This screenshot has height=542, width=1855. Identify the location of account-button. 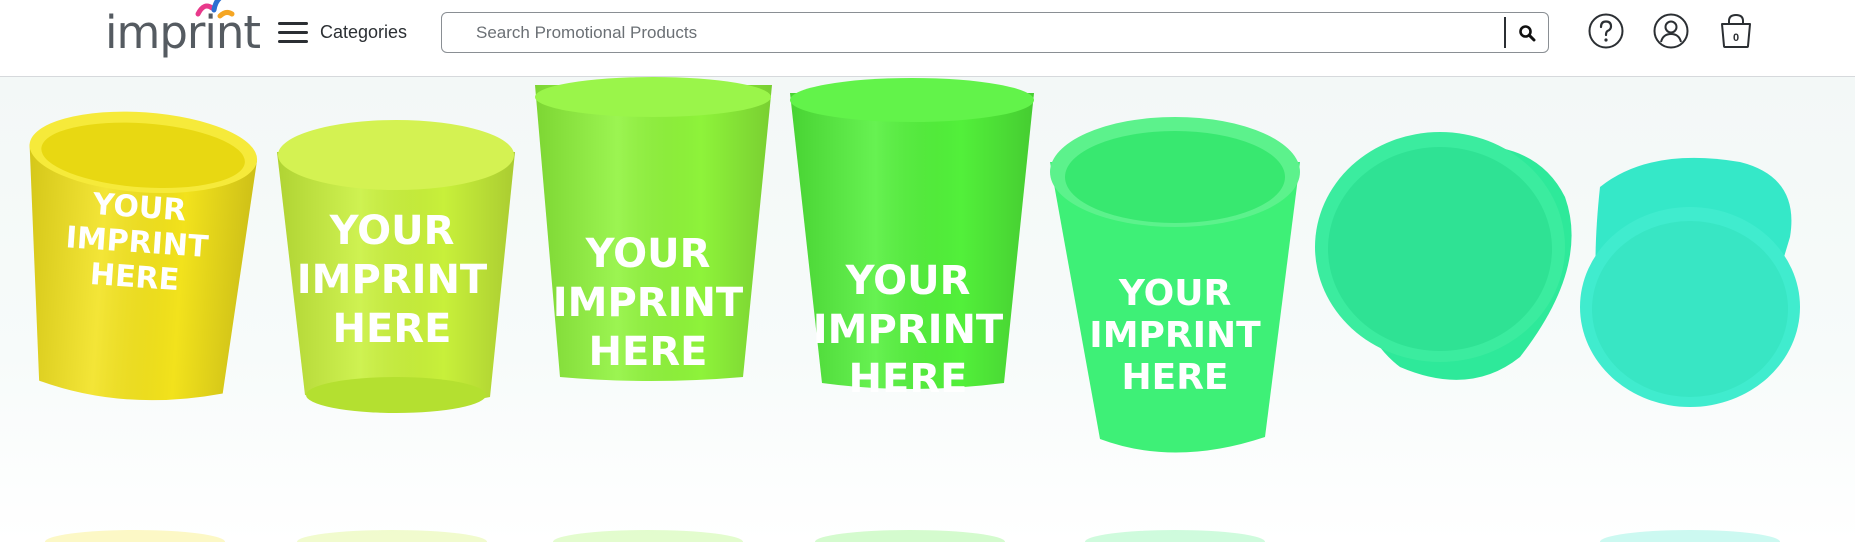
(1671, 31).